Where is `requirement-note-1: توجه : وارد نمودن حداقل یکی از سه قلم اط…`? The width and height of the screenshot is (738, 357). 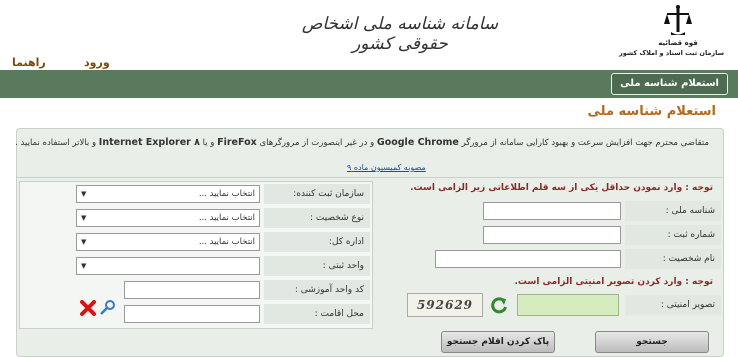
requirement-note-1: توجه : وارد نمودن حداقل یکی از سه قلم اط… is located at coordinates (561, 188).